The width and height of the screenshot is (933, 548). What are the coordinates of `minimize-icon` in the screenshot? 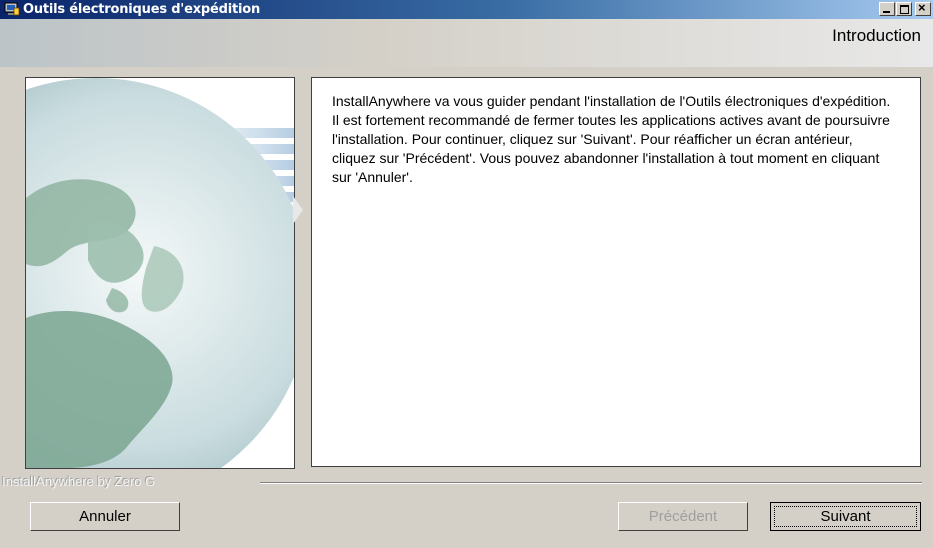 It's located at (887, 9).